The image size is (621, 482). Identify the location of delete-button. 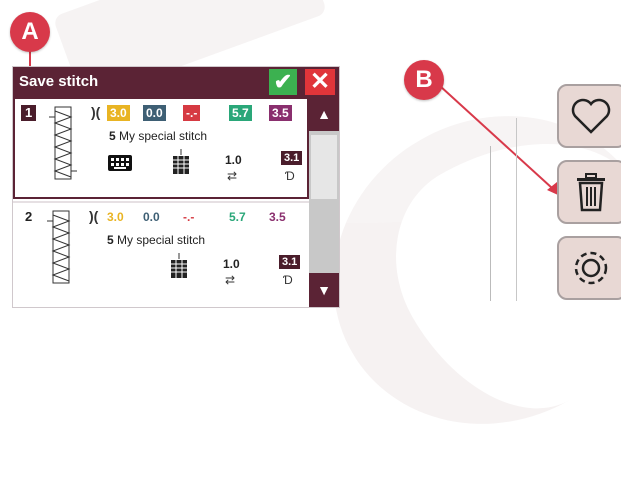
(589, 192).